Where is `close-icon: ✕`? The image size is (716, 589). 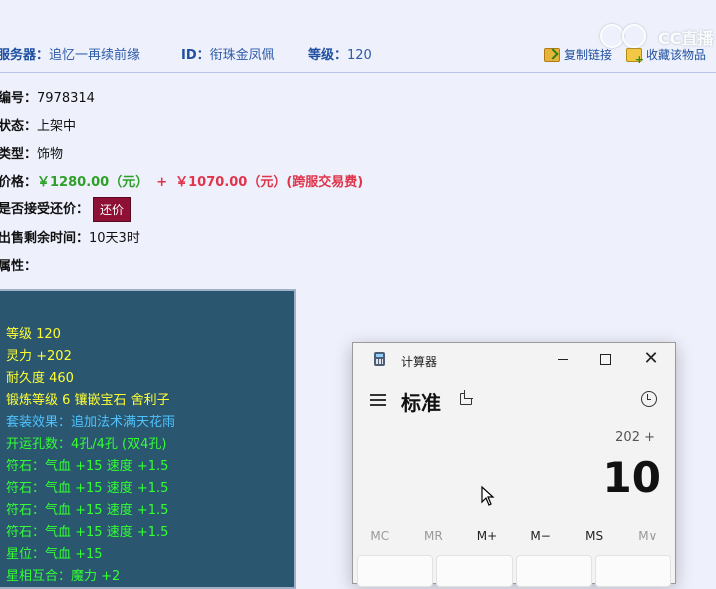 close-icon: ✕ is located at coordinates (651, 358).